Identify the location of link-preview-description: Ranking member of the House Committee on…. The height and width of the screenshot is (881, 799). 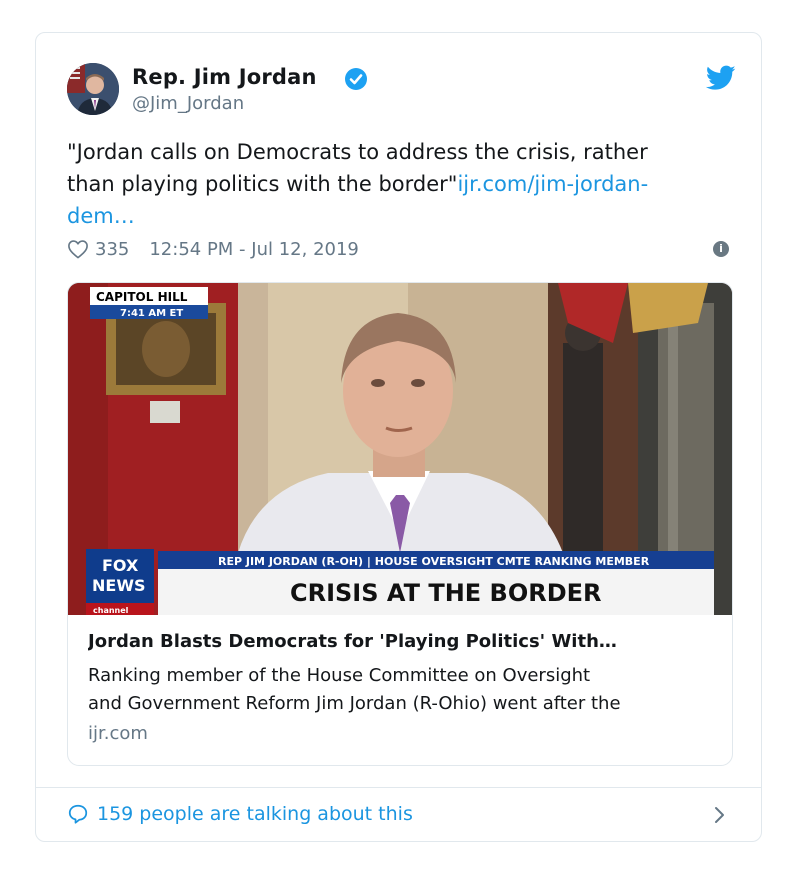
(403, 690).